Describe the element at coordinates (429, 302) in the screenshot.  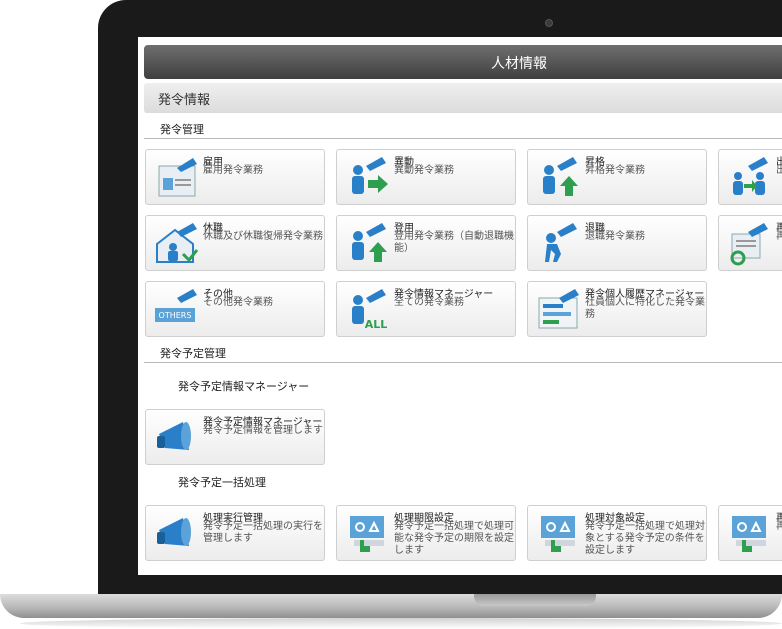
I see `tile-desc: 全ての発令業務` at that location.